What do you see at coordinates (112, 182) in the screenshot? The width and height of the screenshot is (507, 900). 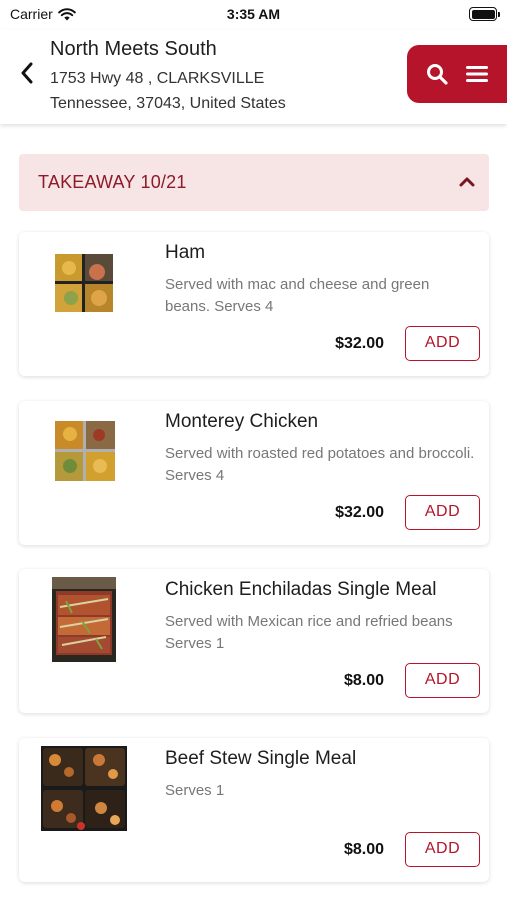 I see `category-title: TAKEAWAY 10/21` at bounding box center [112, 182].